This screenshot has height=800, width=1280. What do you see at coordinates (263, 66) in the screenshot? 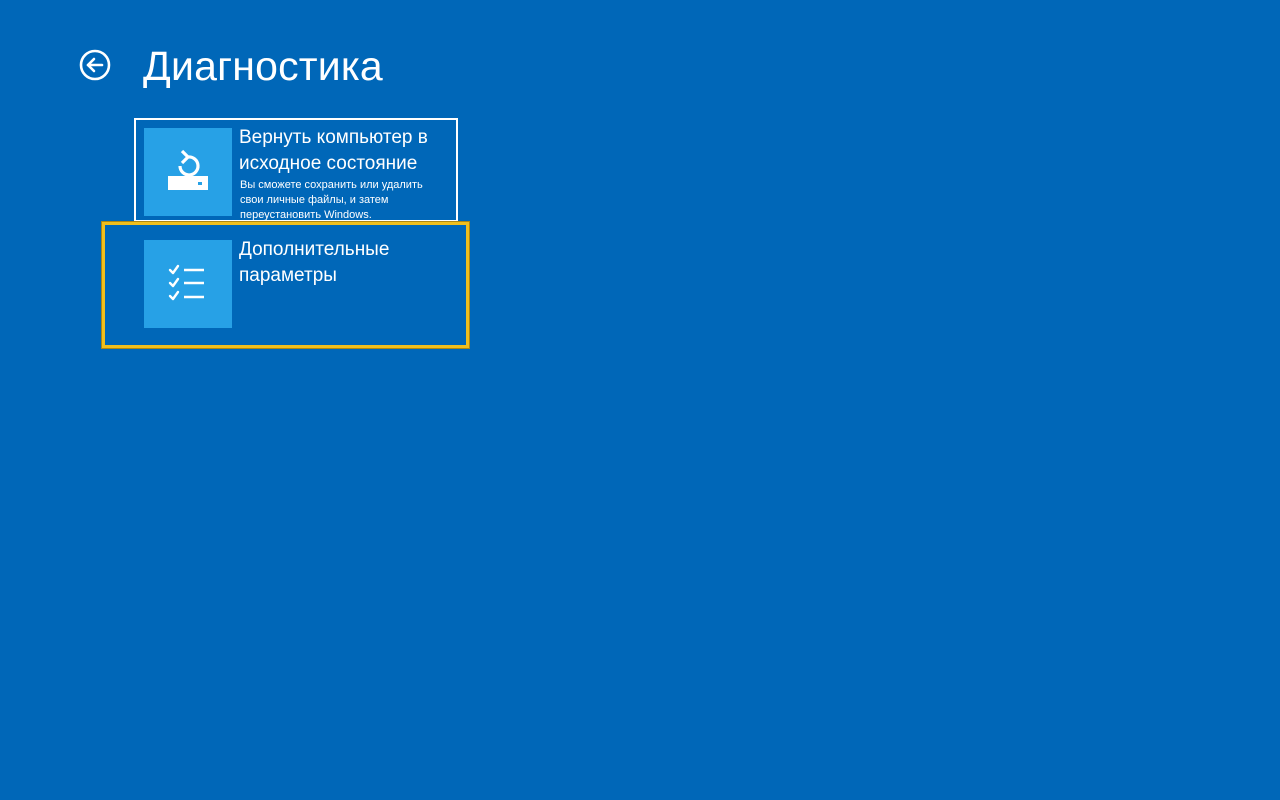
I see `page-title: Диагностика` at bounding box center [263, 66].